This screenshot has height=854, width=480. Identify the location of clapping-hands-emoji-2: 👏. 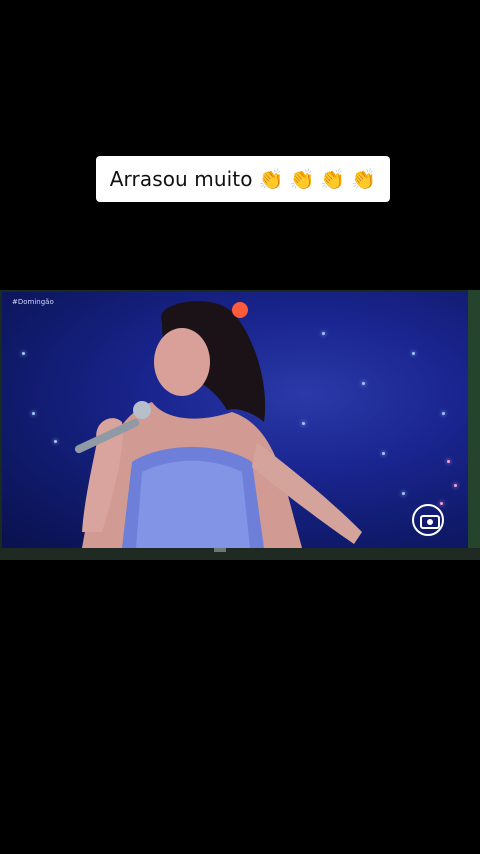
(302, 179).